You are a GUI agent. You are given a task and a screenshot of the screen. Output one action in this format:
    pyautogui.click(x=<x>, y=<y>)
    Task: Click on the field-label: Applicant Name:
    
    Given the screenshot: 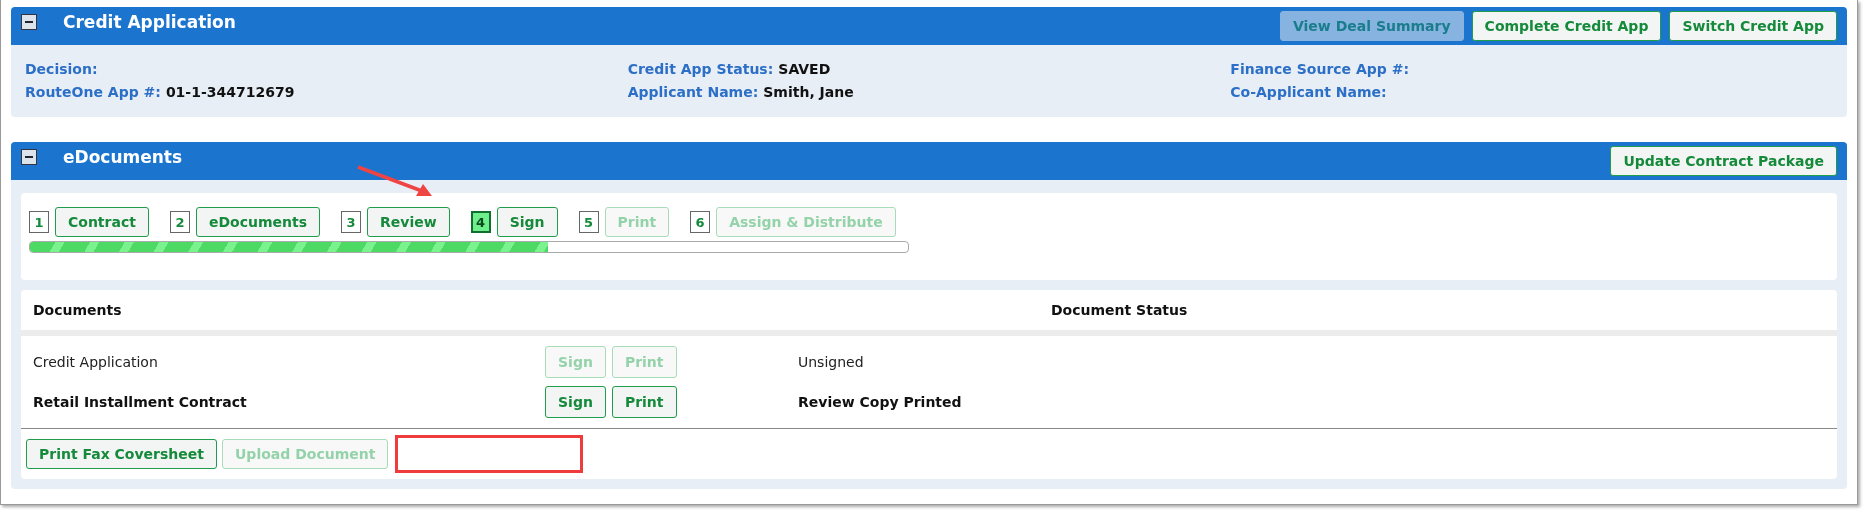 What is the action you would take?
    pyautogui.click(x=693, y=92)
    